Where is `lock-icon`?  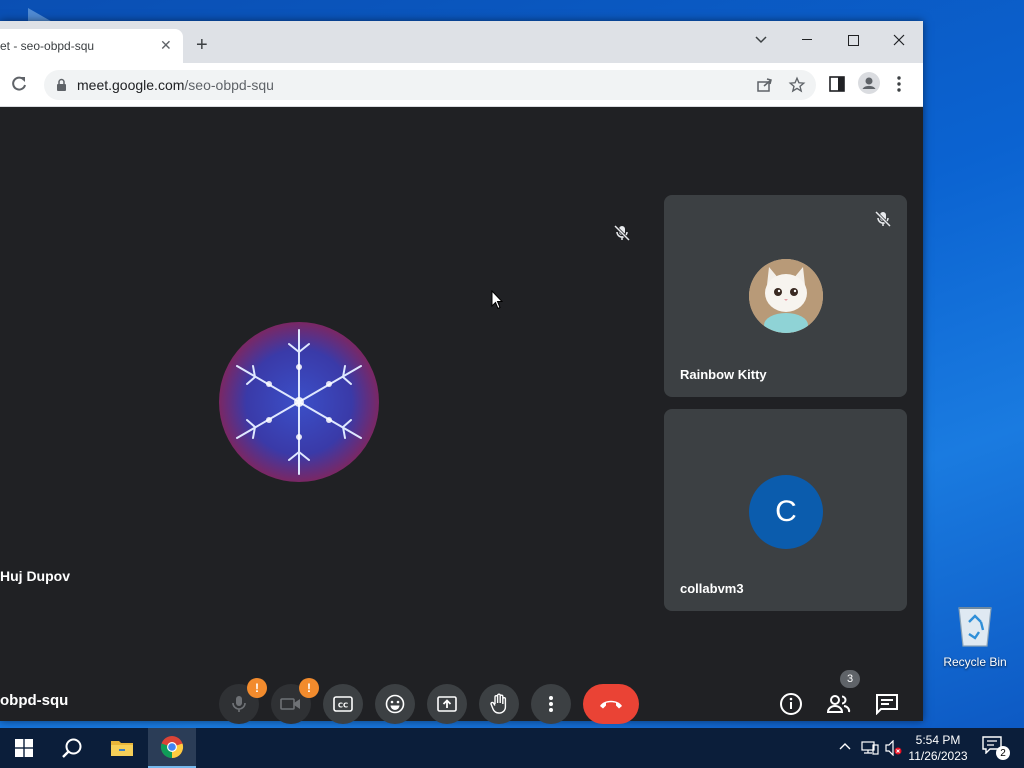 lock-icon is located at coordinates (61, 87).